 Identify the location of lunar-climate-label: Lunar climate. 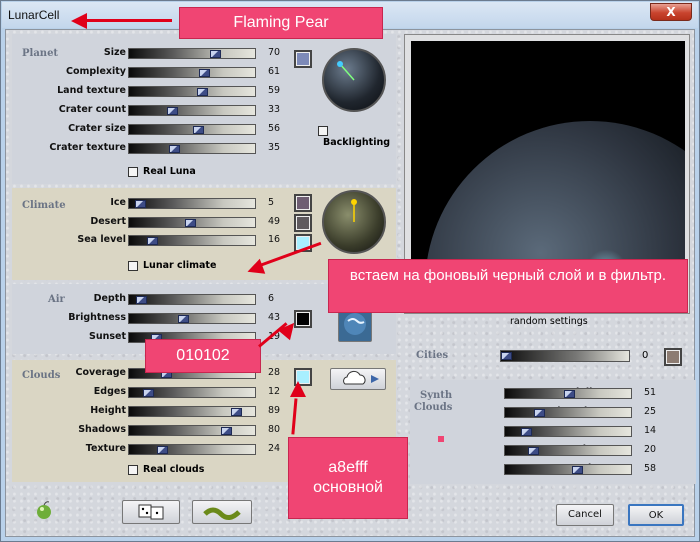
(180, 265).